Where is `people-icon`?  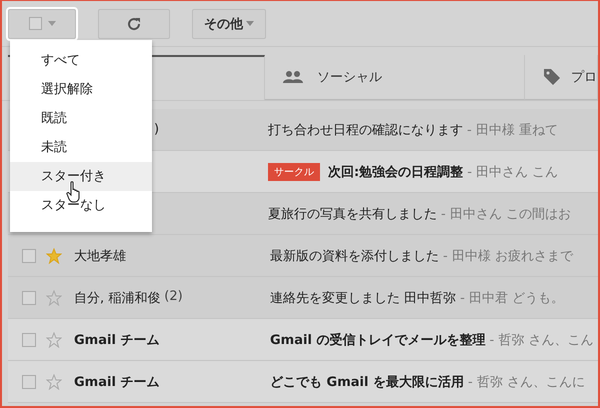 people-icon is located at coordinates (293, 77).